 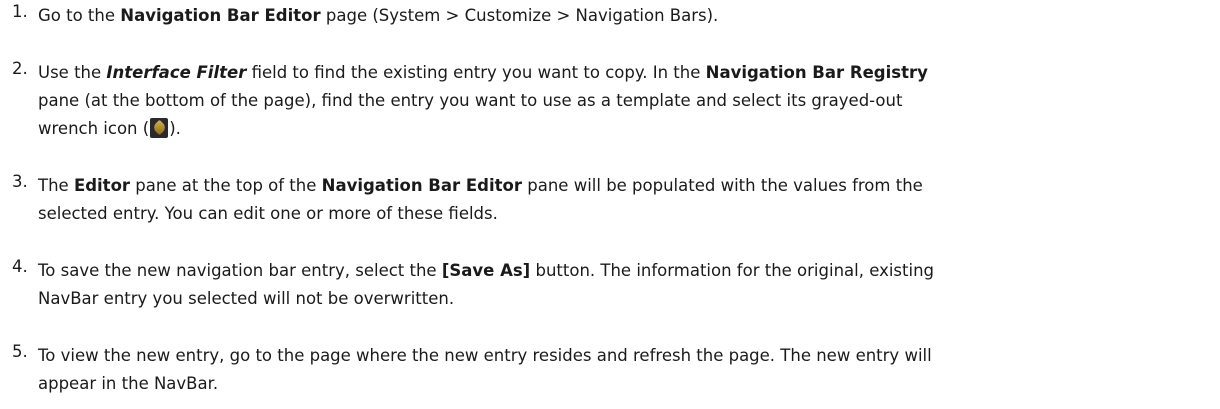 What do you see at coordinates (20, 351) in the screenshot?
I see `step-number: 5.` at bounding box center [20, 351].